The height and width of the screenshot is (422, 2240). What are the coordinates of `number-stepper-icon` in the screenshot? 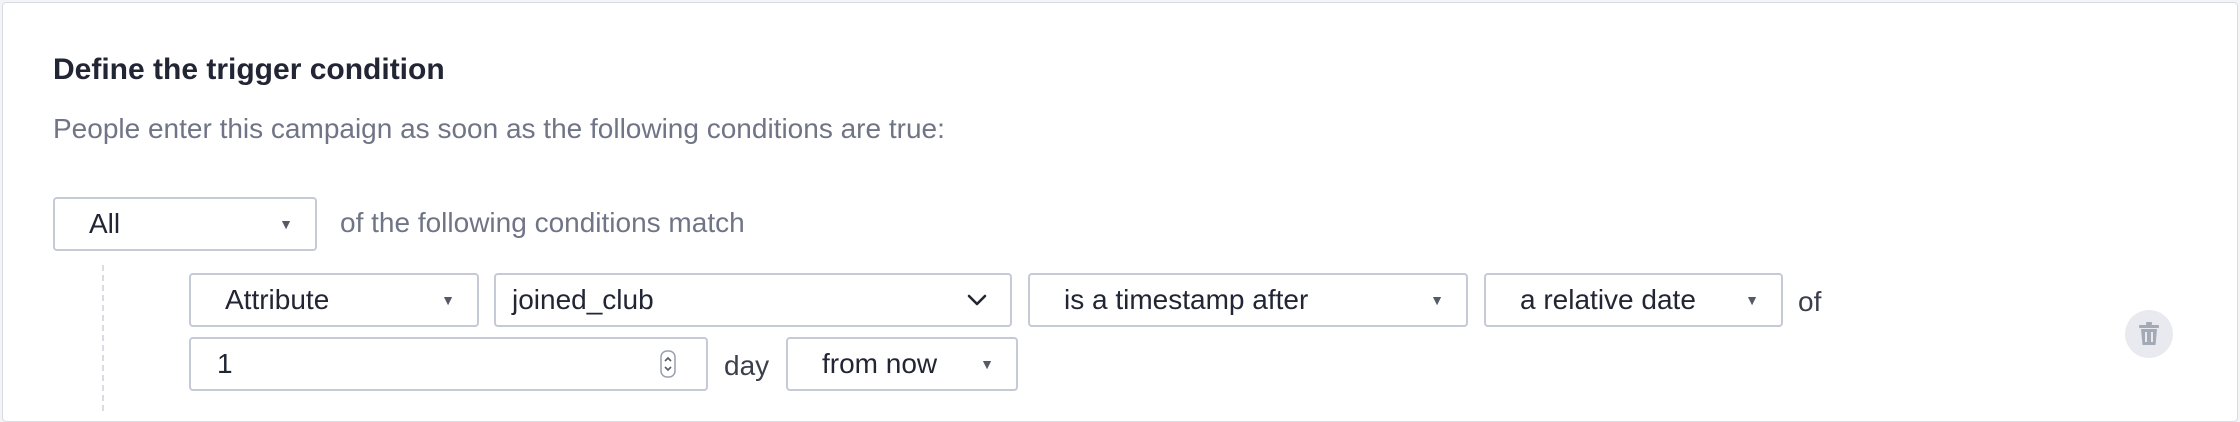 It's located at (668, 364).